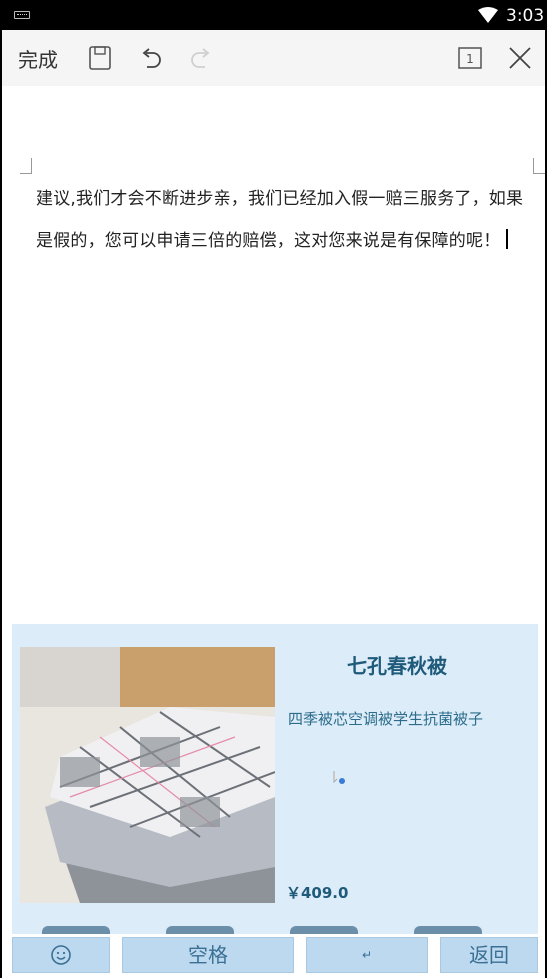 This screenshot has height=978, width=547. Describe the element at coordinates (317, 893) in the screenshot. I see `product-price: ￥409.0` at that location.